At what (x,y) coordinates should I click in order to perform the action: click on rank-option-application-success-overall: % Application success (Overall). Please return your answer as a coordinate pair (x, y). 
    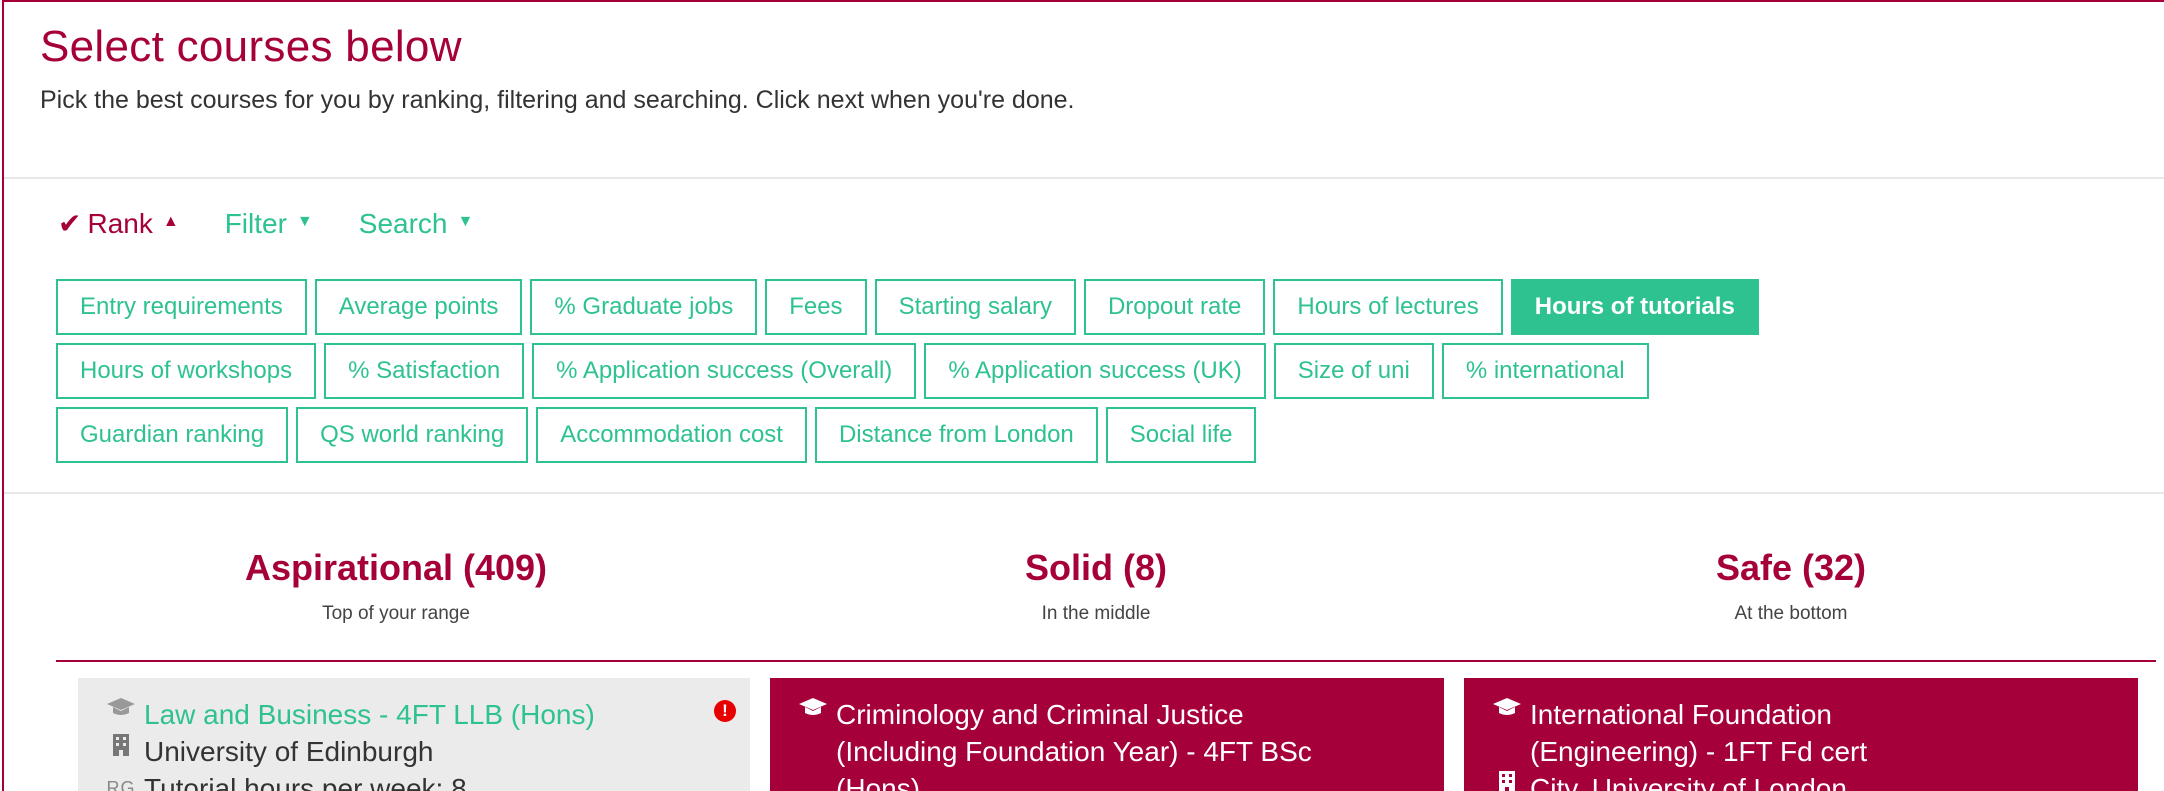
    Looking at the image, I should click on (724, 371).